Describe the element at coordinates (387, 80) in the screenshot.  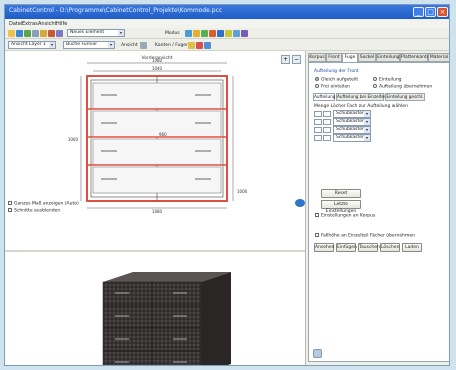
I see `radio-einteilung: Einteilung` at that location.